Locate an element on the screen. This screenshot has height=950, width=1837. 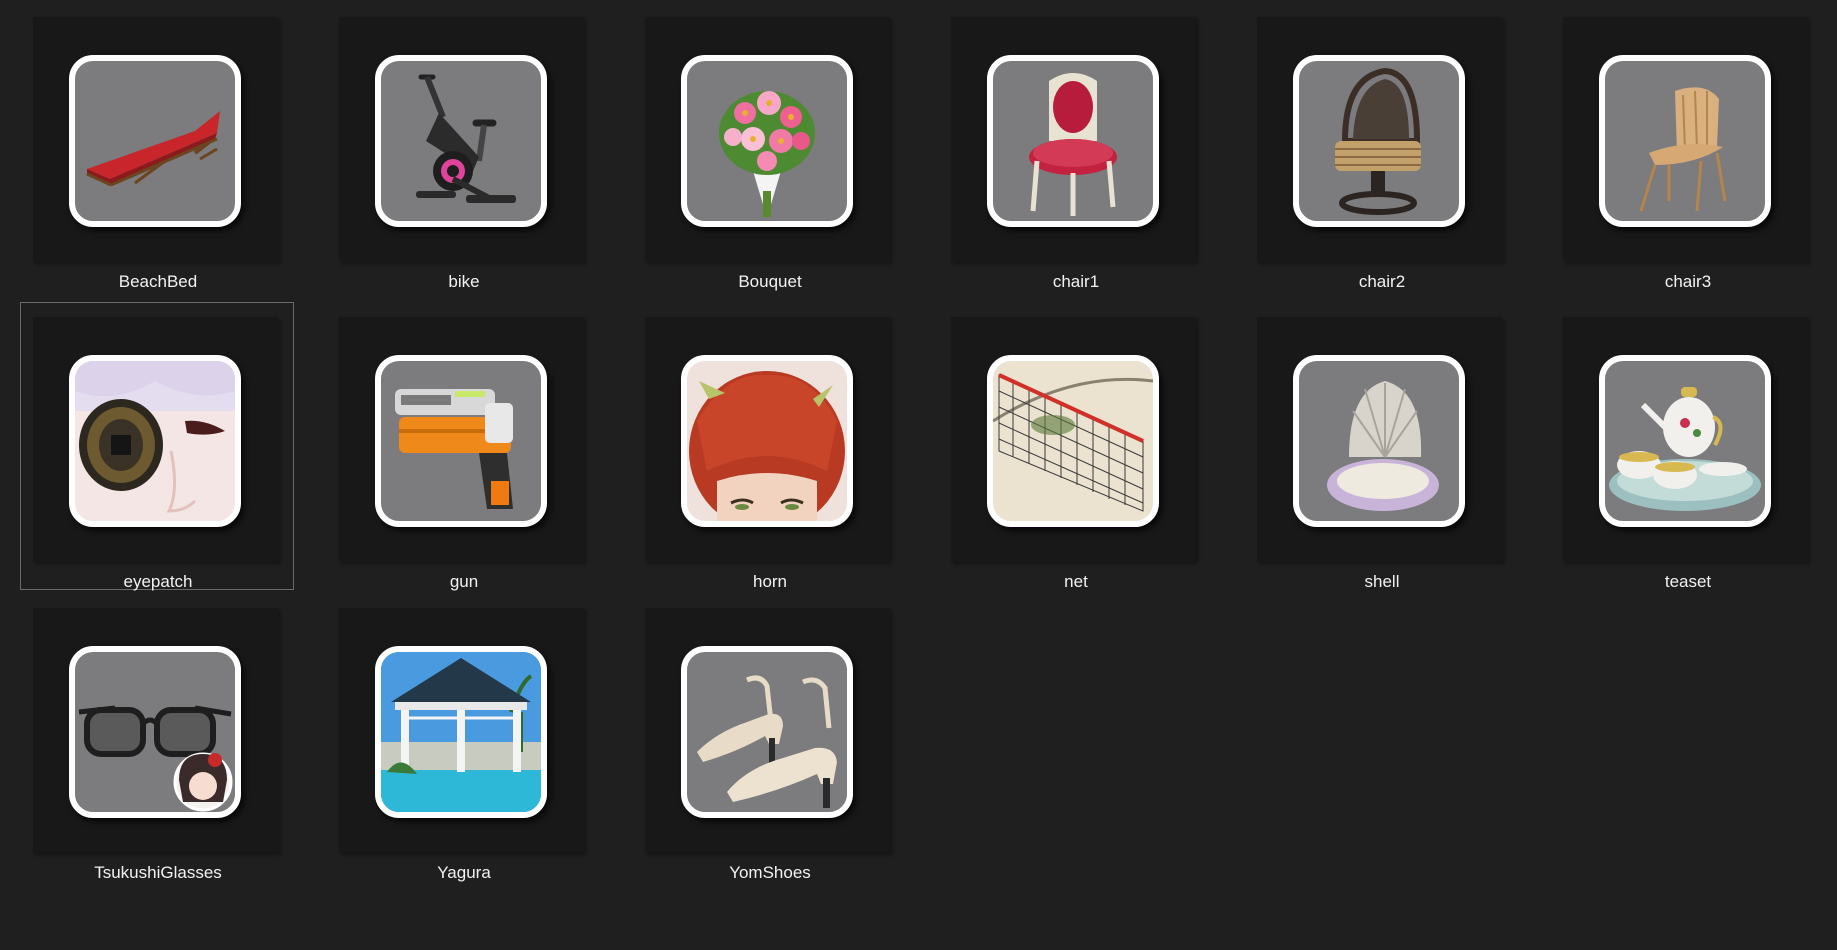
file-name: horn is located at coordinates (770, 581).